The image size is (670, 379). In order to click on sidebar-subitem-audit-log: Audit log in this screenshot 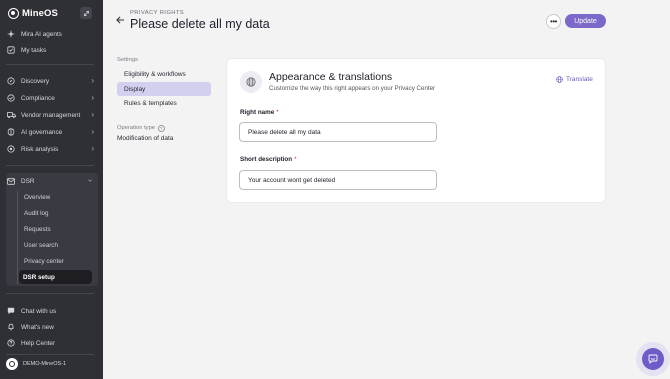, I will do `click(58, 213)`.